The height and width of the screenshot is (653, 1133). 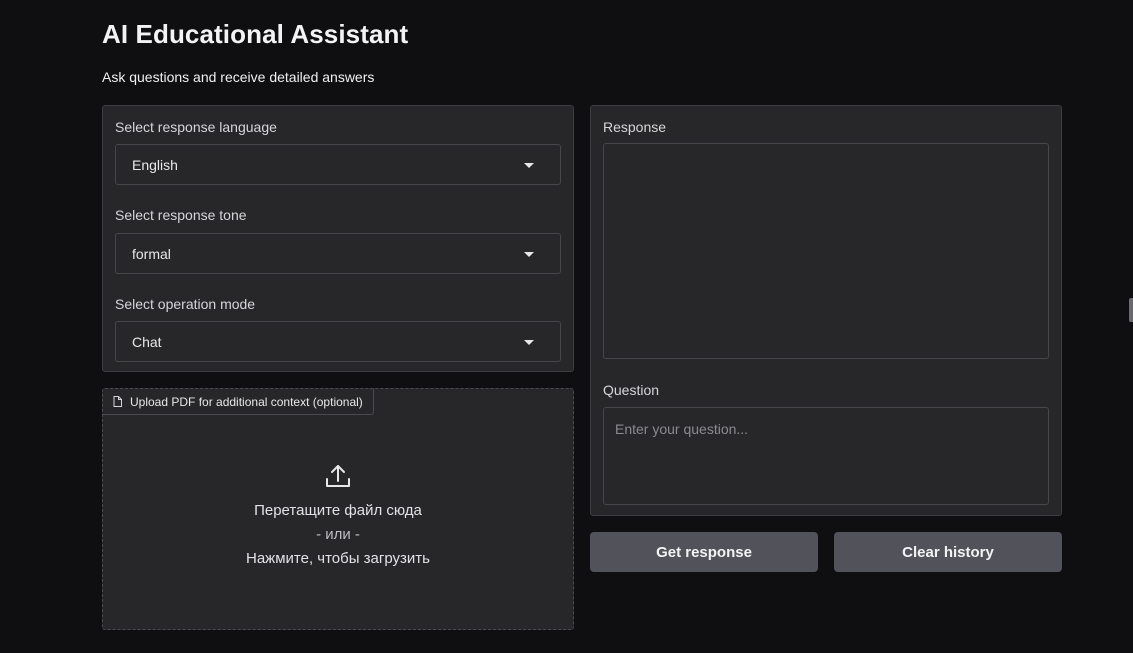 What do you see at coordinates (338, 253) in the screenshot?
I see `tone-select: formal` at bounding box center [338, 253].